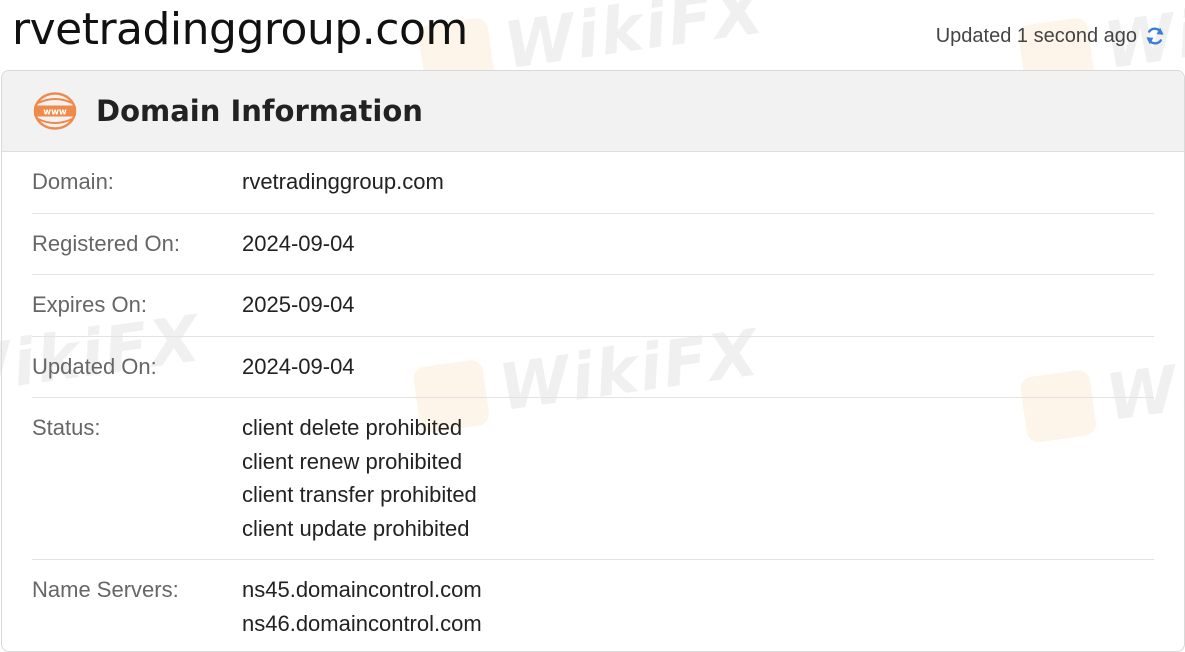  Describe the element at coordinates (593, 367) in the screenshot. I see `info-row: Updated On: 2024-09-04` at that location.